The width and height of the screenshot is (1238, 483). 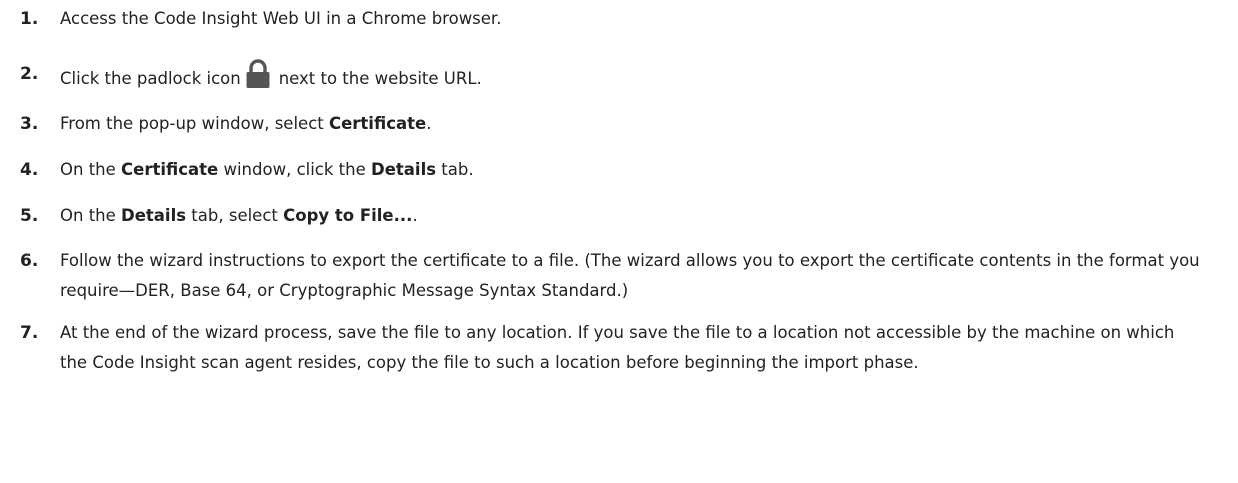 What do you see at coordinates (29, 74) in the screenshot?
I see `step-number: 2.` at bounding box center [29, 74].